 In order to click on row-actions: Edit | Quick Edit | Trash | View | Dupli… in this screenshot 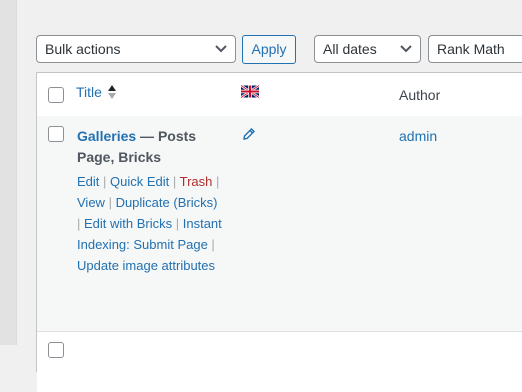, I will do `click(149, 223)`.